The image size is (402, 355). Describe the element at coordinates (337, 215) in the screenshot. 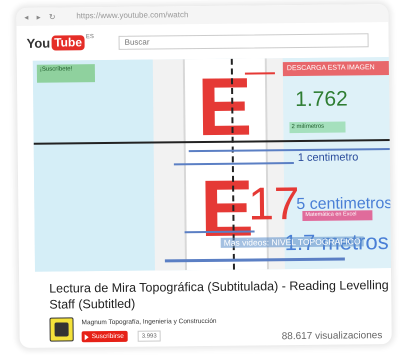

I see `excel-tag: Matemática en Excel` at that location.